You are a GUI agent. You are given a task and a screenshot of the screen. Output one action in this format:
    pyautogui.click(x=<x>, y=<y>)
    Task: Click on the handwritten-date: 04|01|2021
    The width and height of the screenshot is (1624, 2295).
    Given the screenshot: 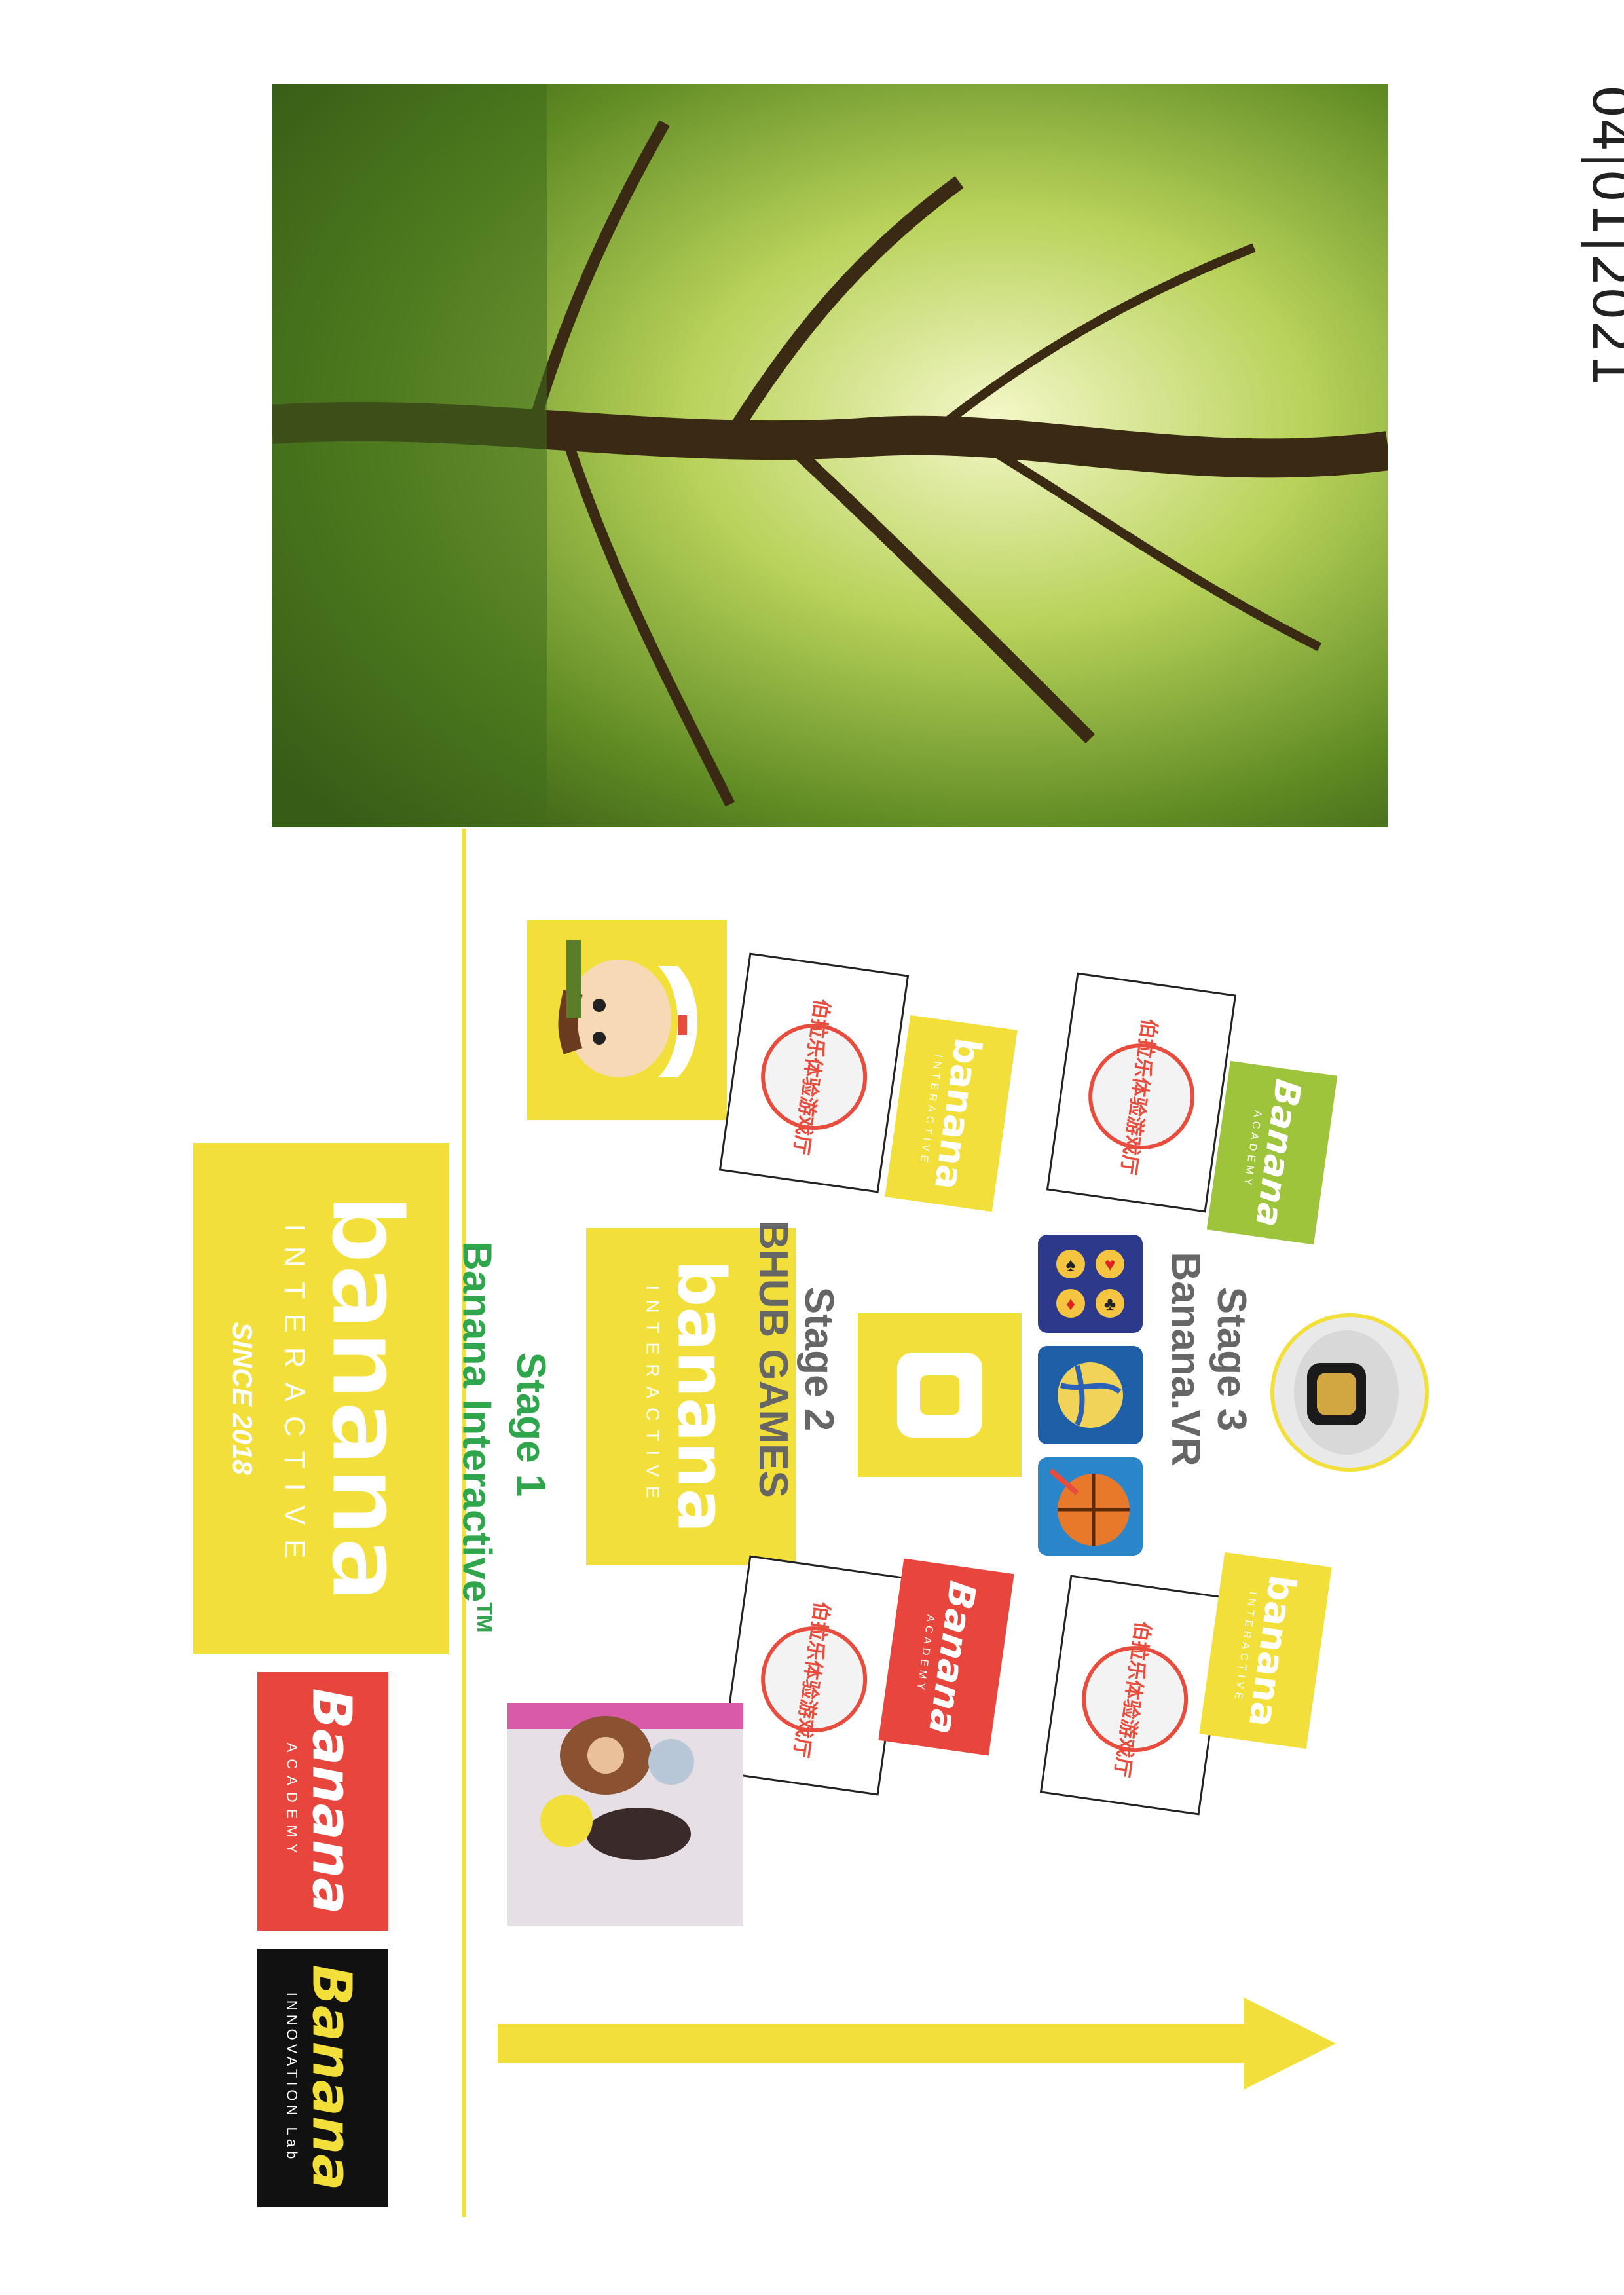 What is the action you would take?
    pyautogui.click(x=1602, y=235)
    